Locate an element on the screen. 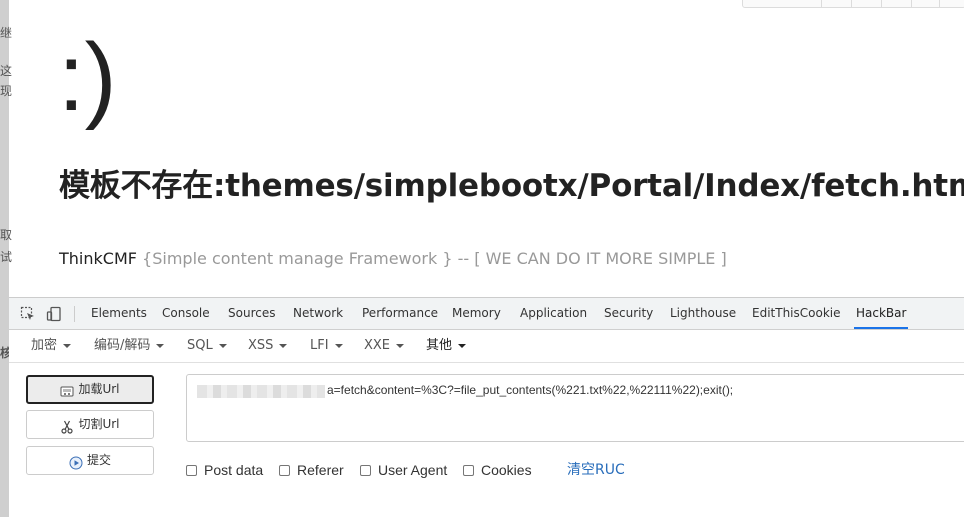 The height and width of the screenshot is (518, 964). post-data-label: Post data is located at coordinates (234, 470).